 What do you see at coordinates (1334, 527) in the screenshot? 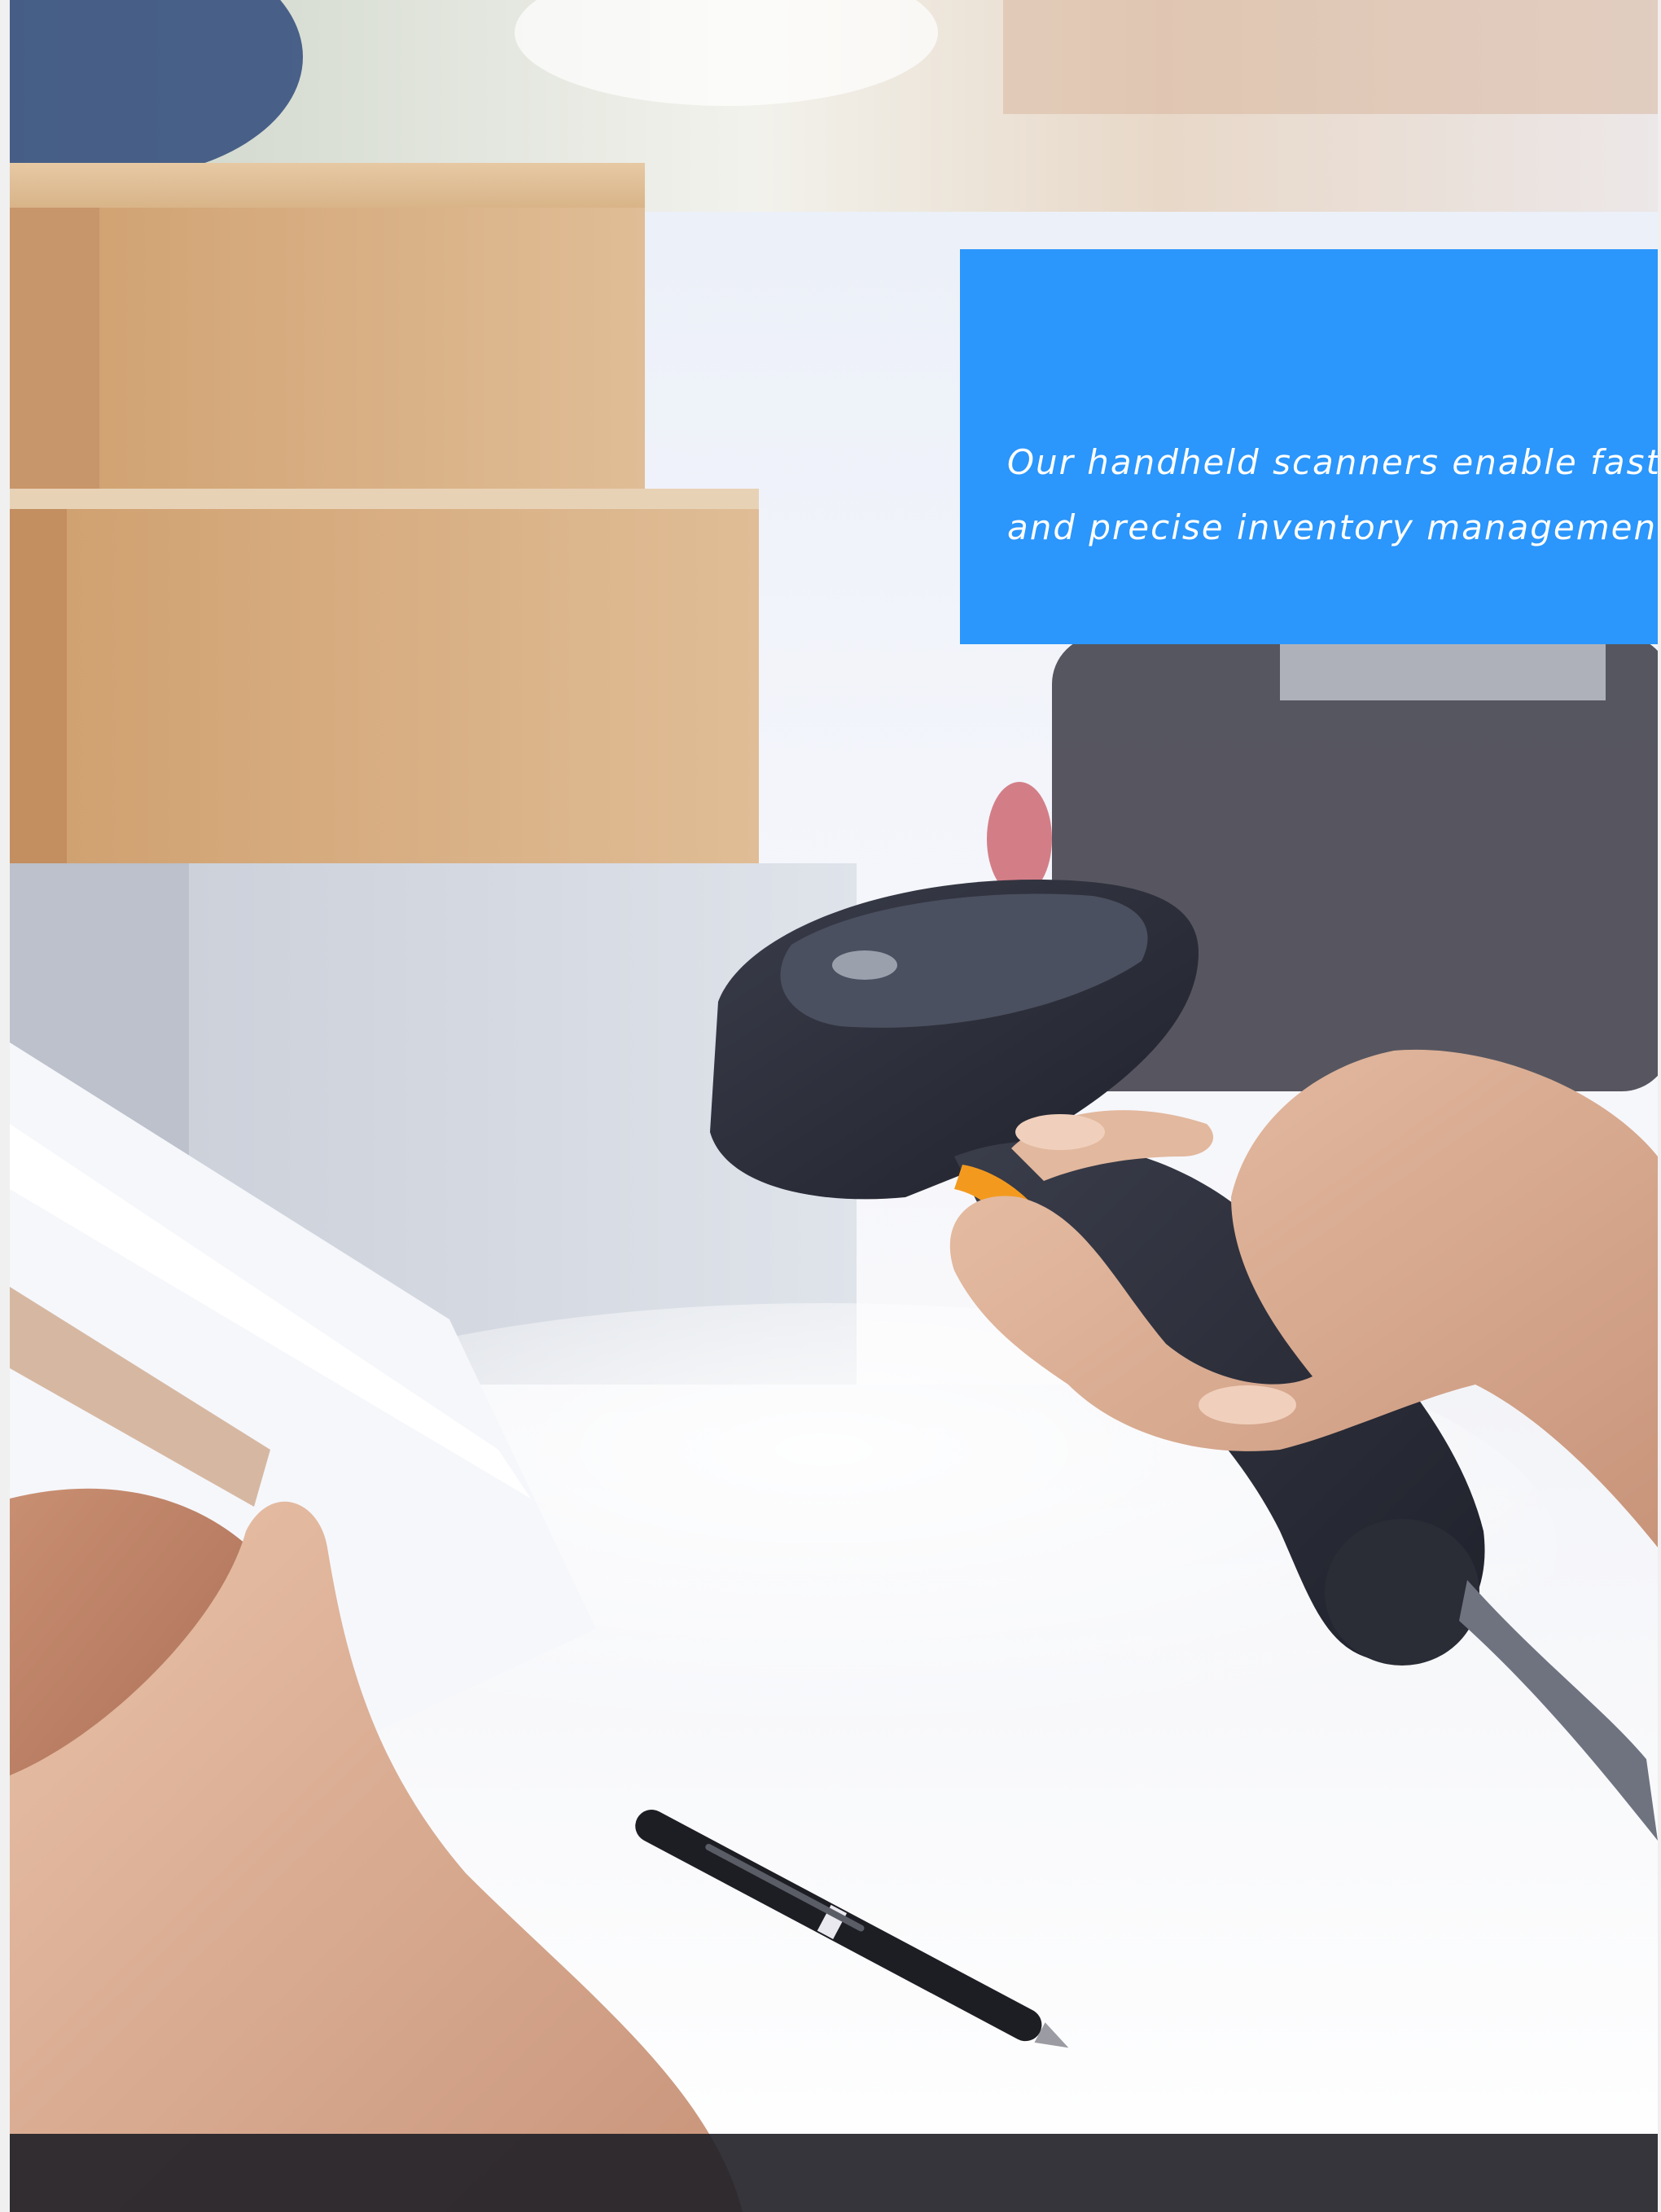
I see `callout-line-2: and precise inventory management.` at bounding box center [1334, 527].